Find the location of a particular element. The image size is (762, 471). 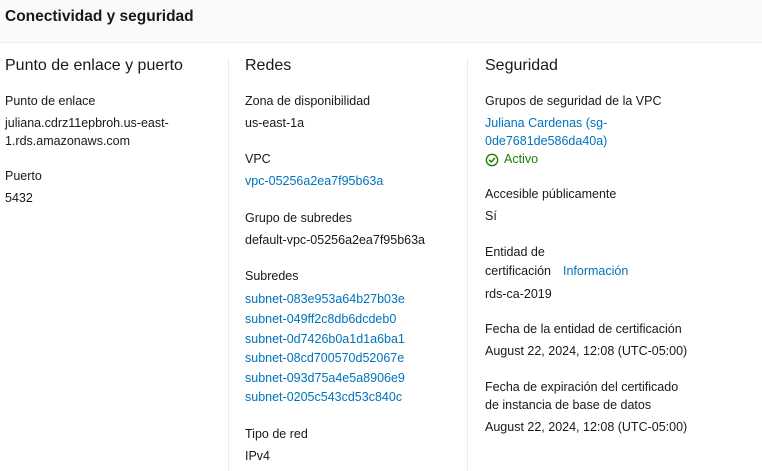

subnet-link: subnet-08cd700570d52067e is located at coordinates (324, 358).